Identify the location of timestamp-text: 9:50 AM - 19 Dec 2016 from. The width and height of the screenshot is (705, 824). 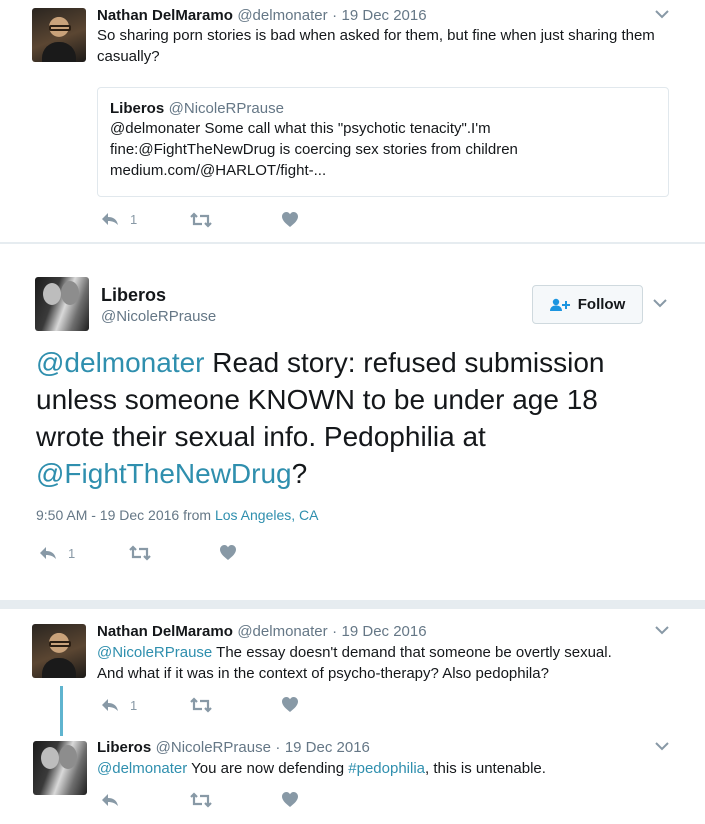
(125, 515).